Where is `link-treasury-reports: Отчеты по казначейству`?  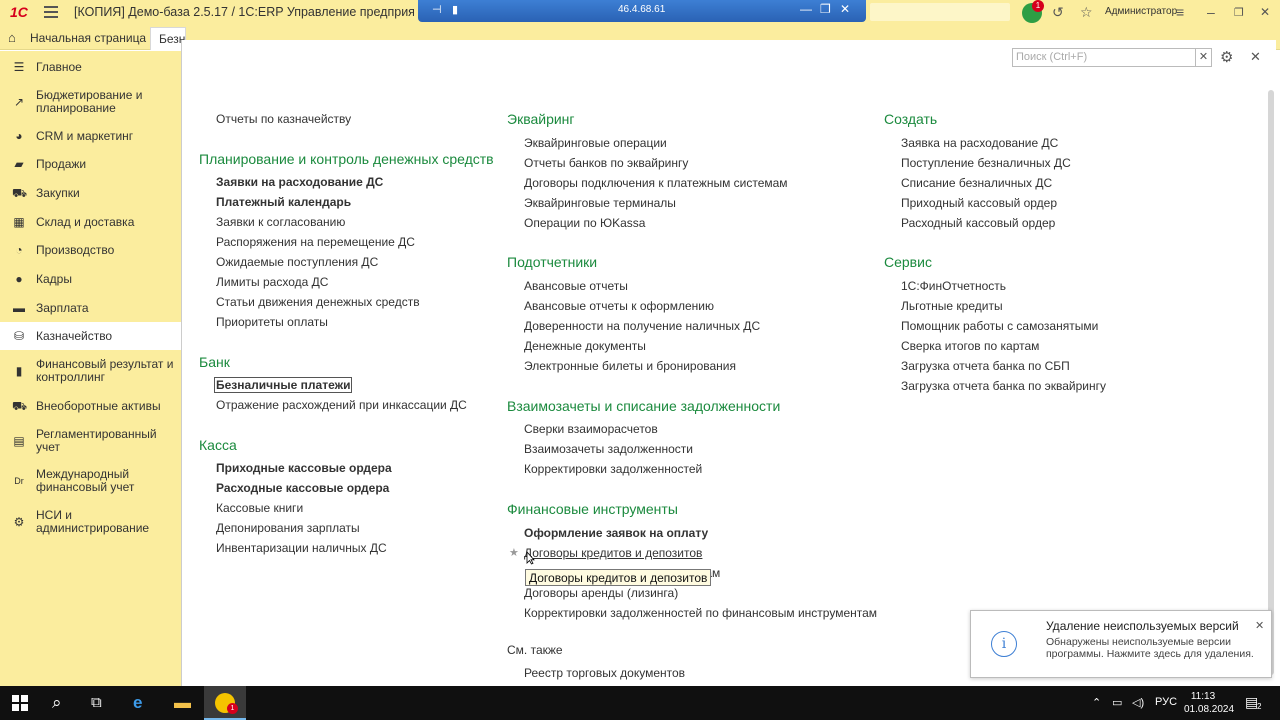
link-treasury-reports: Отчеты по казначейству is located at coordinates (283, 119).